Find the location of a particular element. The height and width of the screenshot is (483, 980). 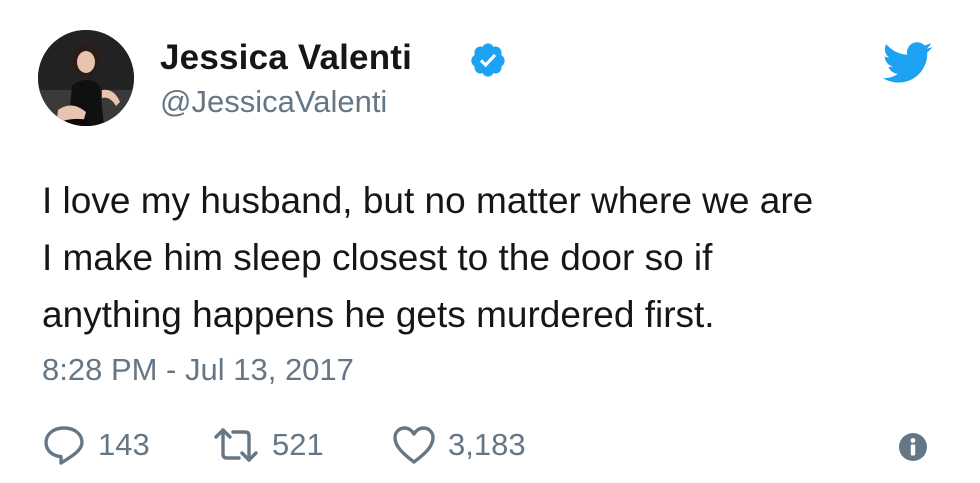

reply-button: 143 is located at coordinates (96, 445).